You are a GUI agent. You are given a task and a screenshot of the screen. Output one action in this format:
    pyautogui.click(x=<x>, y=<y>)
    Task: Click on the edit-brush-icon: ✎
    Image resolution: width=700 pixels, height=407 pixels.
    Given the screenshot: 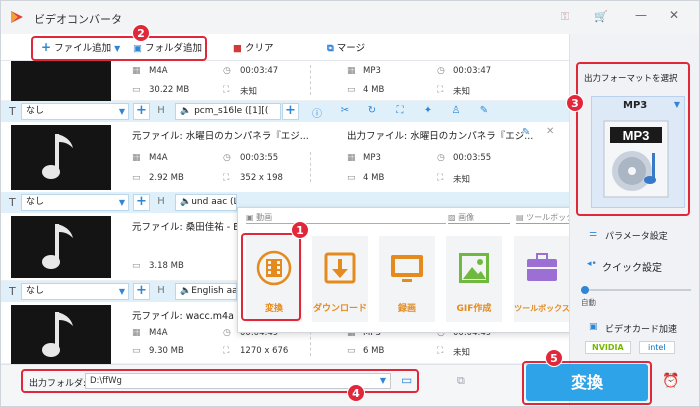 What is the action you would take?
    pyautogui.click(x=484, y=112)
    